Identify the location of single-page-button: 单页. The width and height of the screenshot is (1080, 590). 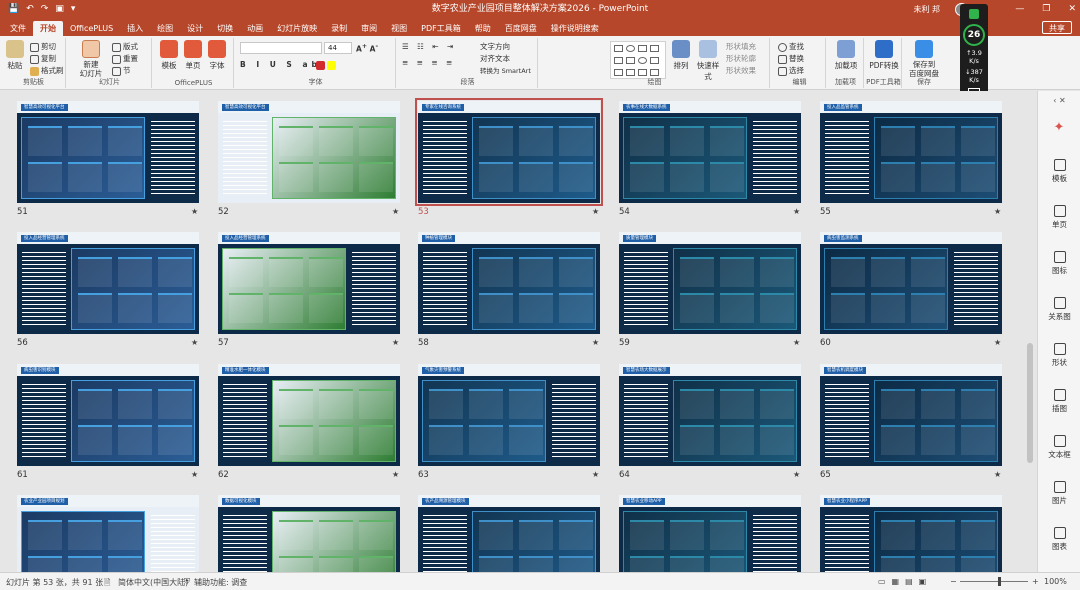
(193, 55).